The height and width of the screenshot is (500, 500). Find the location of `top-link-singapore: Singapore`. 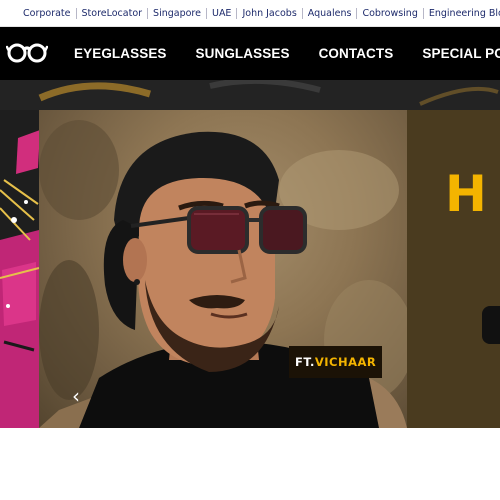

top-link-singapore: Singapore is located at coordinates (176, 13).